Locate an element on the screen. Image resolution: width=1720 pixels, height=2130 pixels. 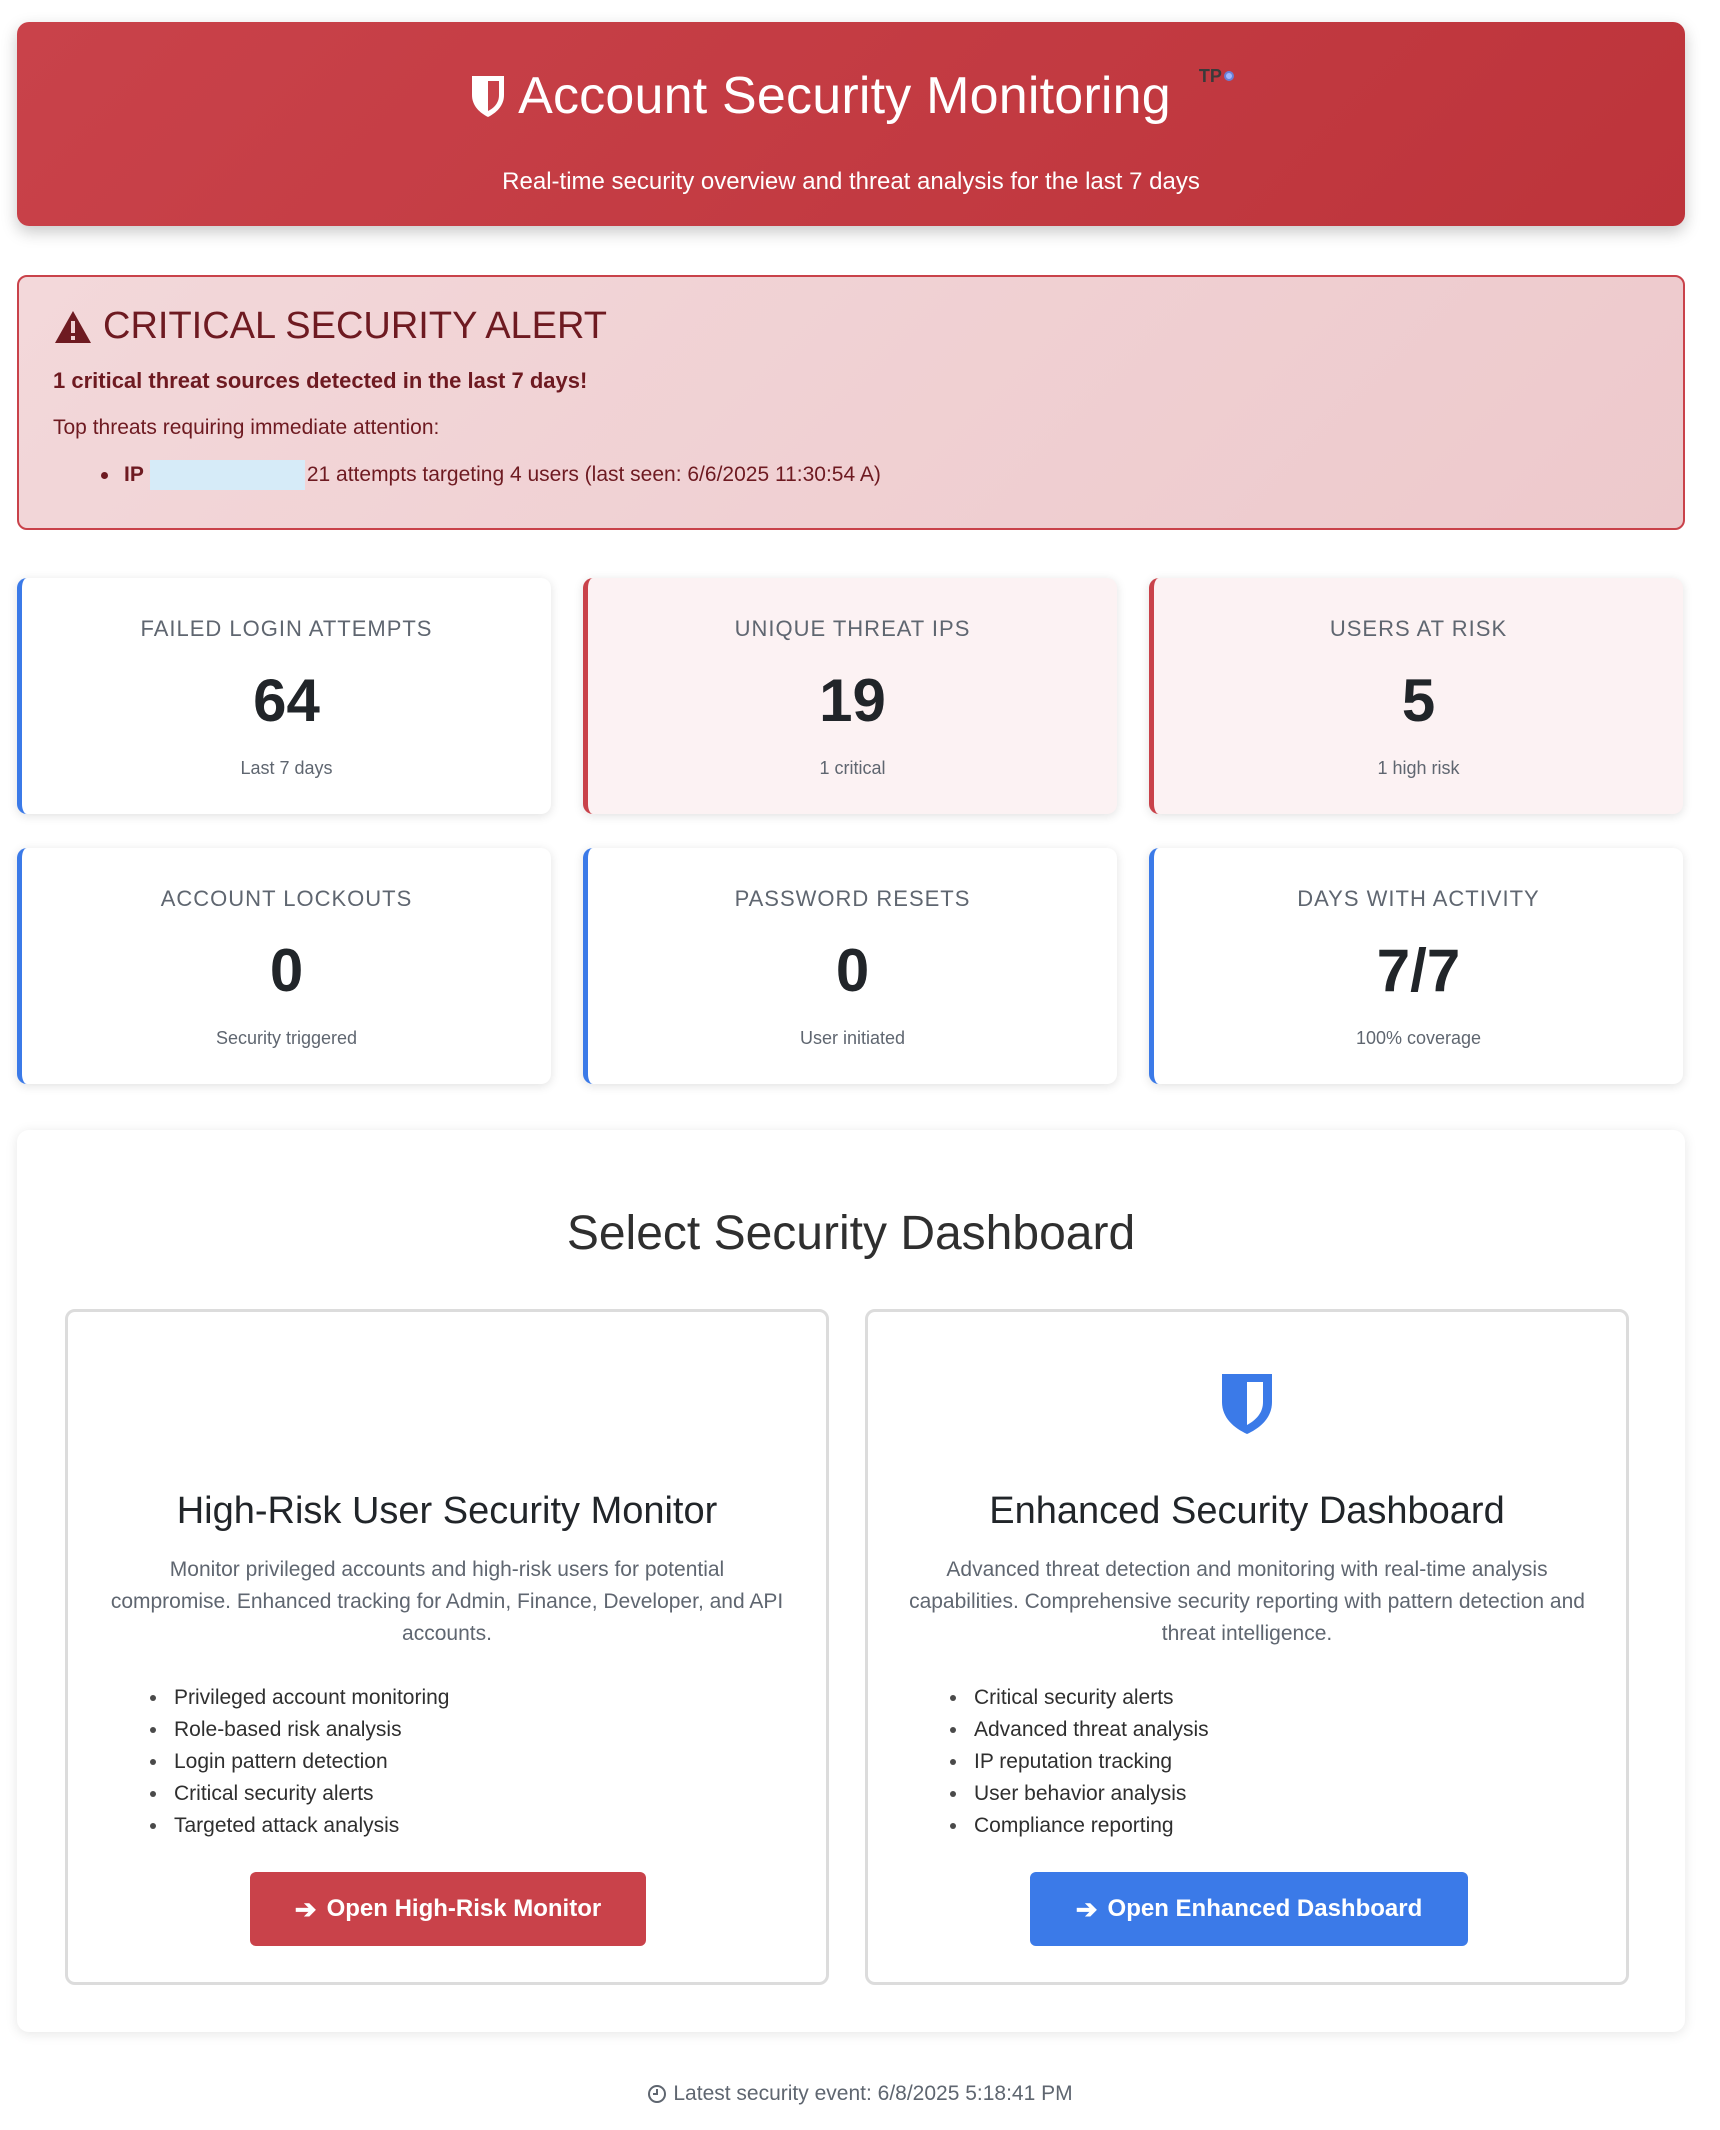
tp-badge-label: TP is located at coordinates (1210, 75).